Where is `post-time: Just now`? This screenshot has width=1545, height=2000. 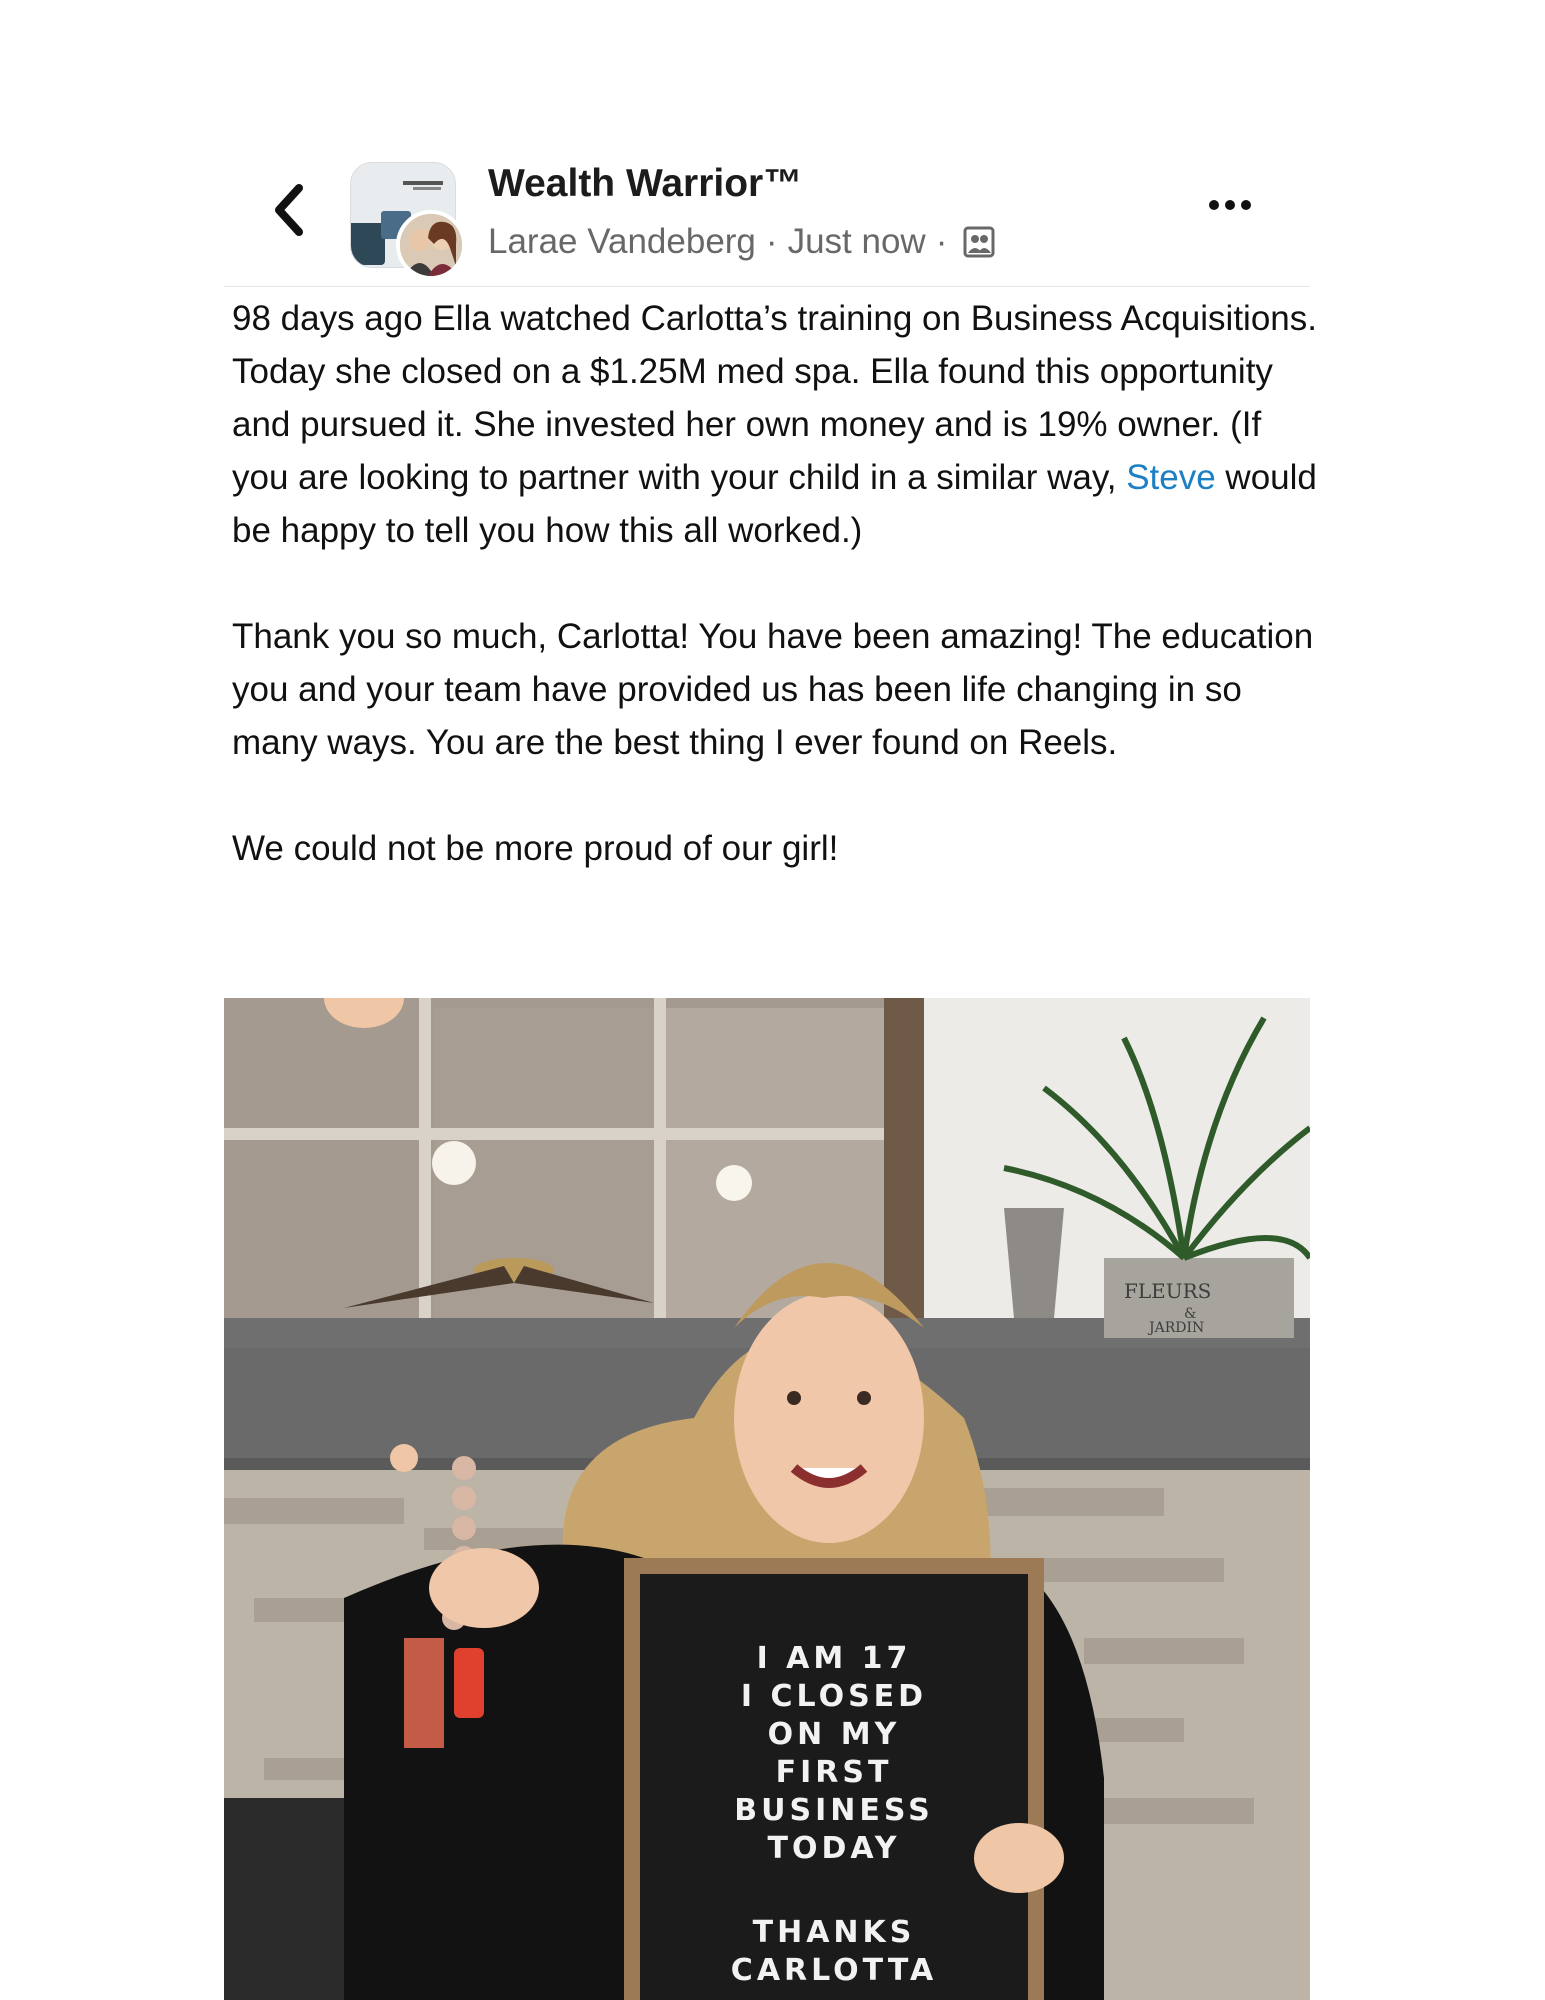
post-time: Just now is located at coordinates (856, 241).